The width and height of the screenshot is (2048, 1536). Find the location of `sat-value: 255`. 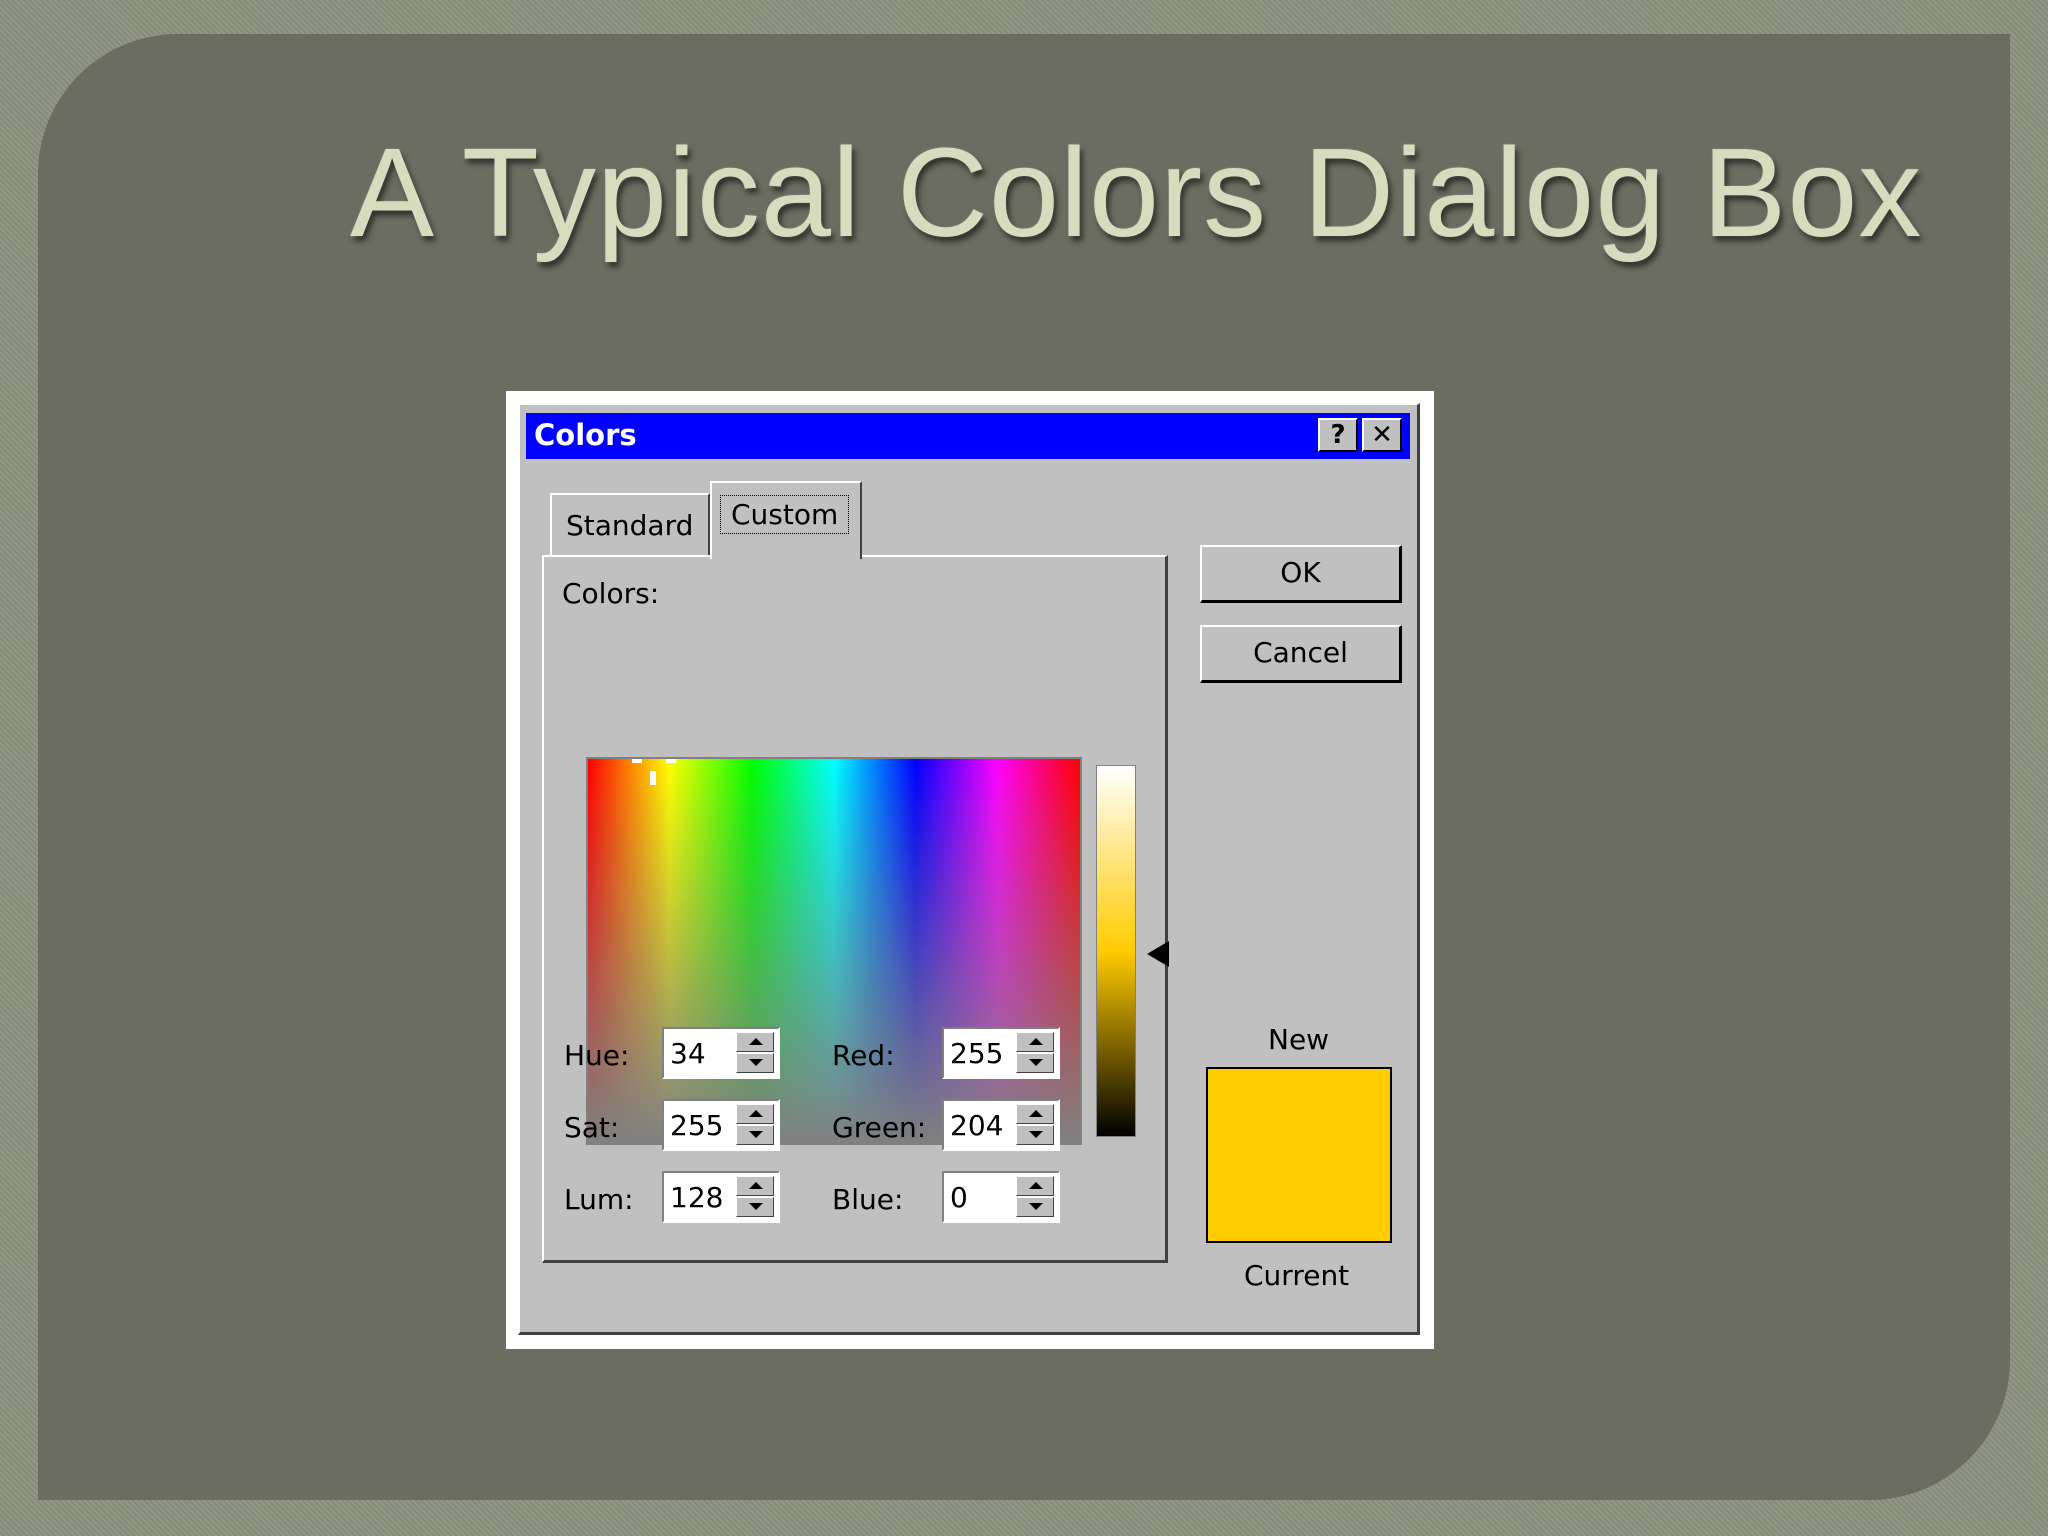

sat-value: 255 is located at coordinates (697, 1125).